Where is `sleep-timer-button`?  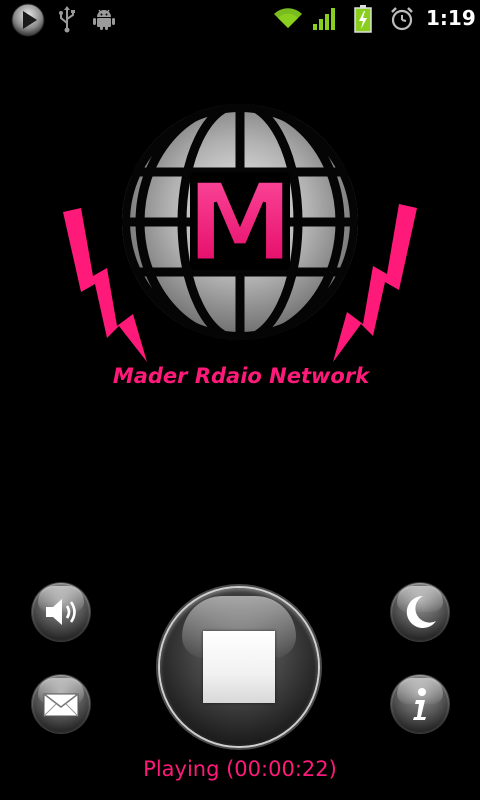 sleep-timer-button is located at coordinates (420, 612).